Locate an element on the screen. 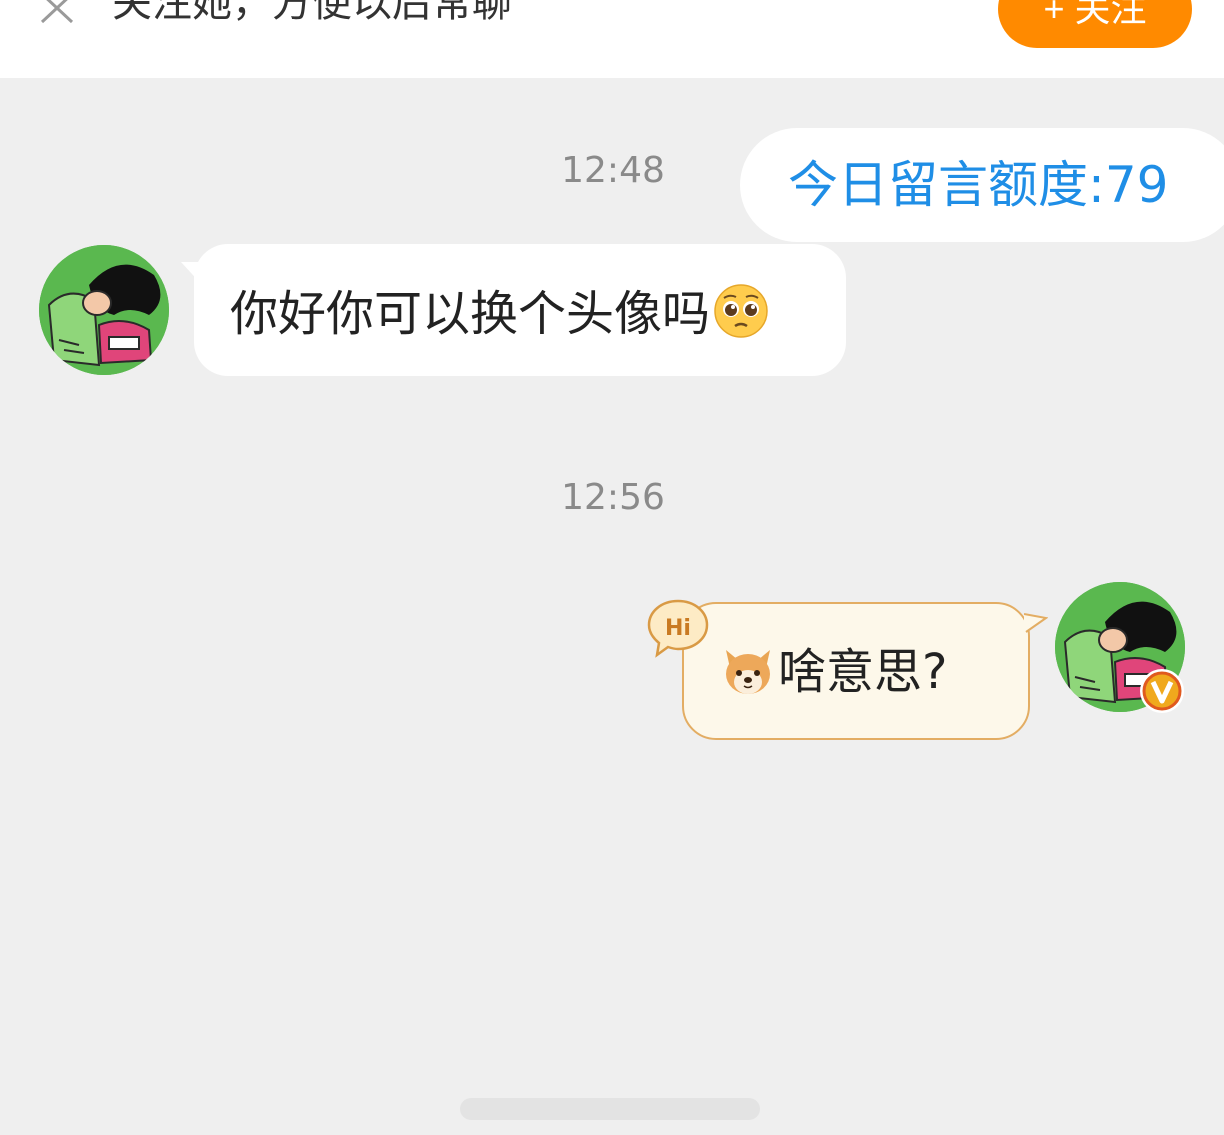  home-indicator is located at coordinates (610, 1109).